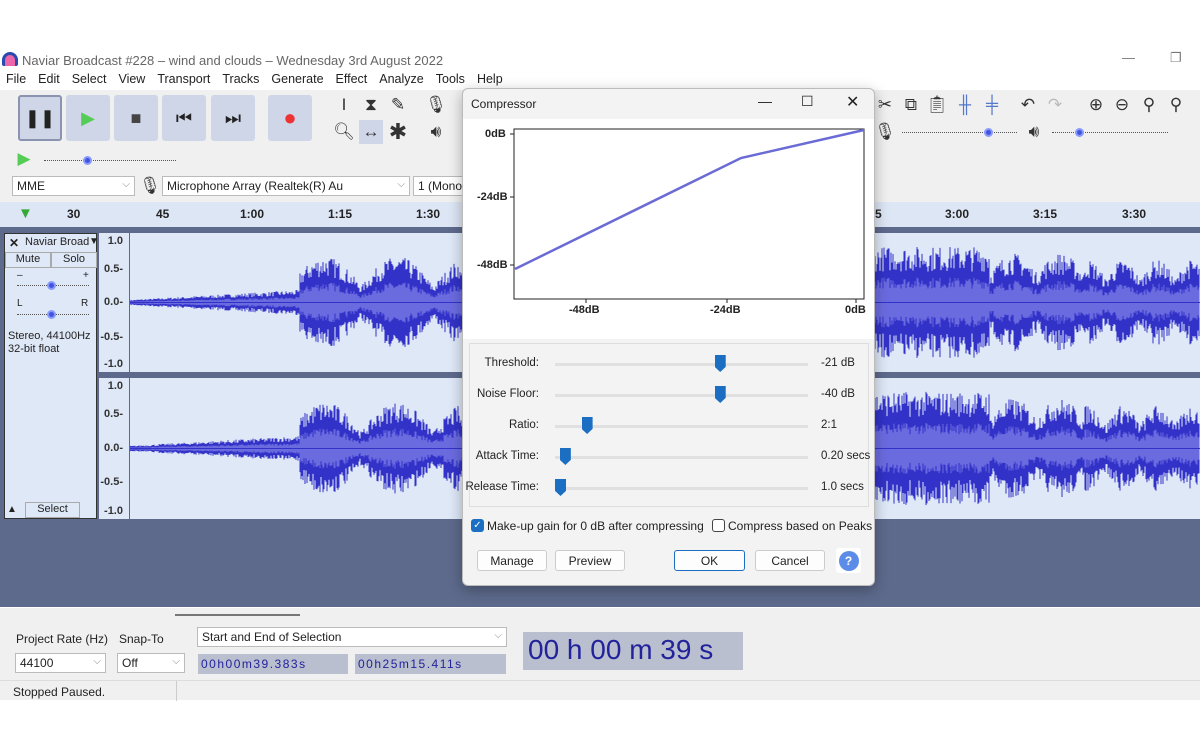  What do you see at coordinates (1110, 132) in the screenshot?
I see `playback-volume-slider` at bounding box center [1110, 132].